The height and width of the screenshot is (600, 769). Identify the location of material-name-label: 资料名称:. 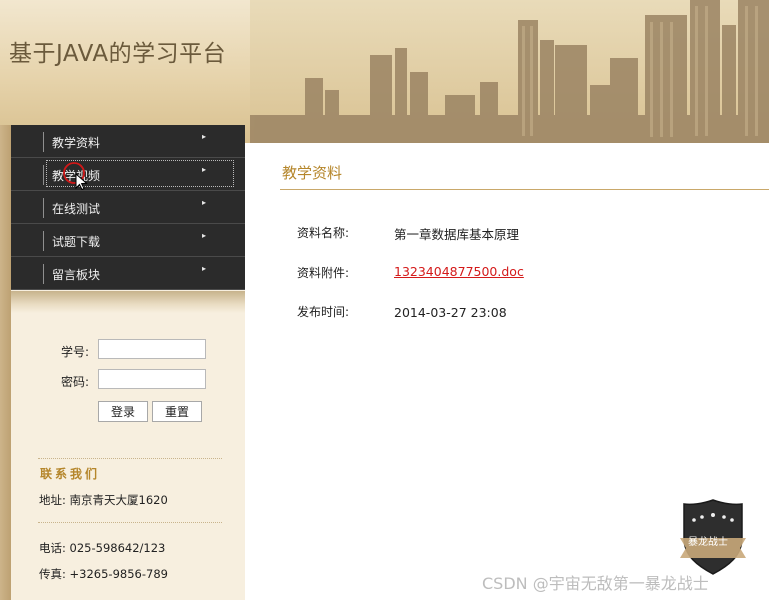
(323, 233).